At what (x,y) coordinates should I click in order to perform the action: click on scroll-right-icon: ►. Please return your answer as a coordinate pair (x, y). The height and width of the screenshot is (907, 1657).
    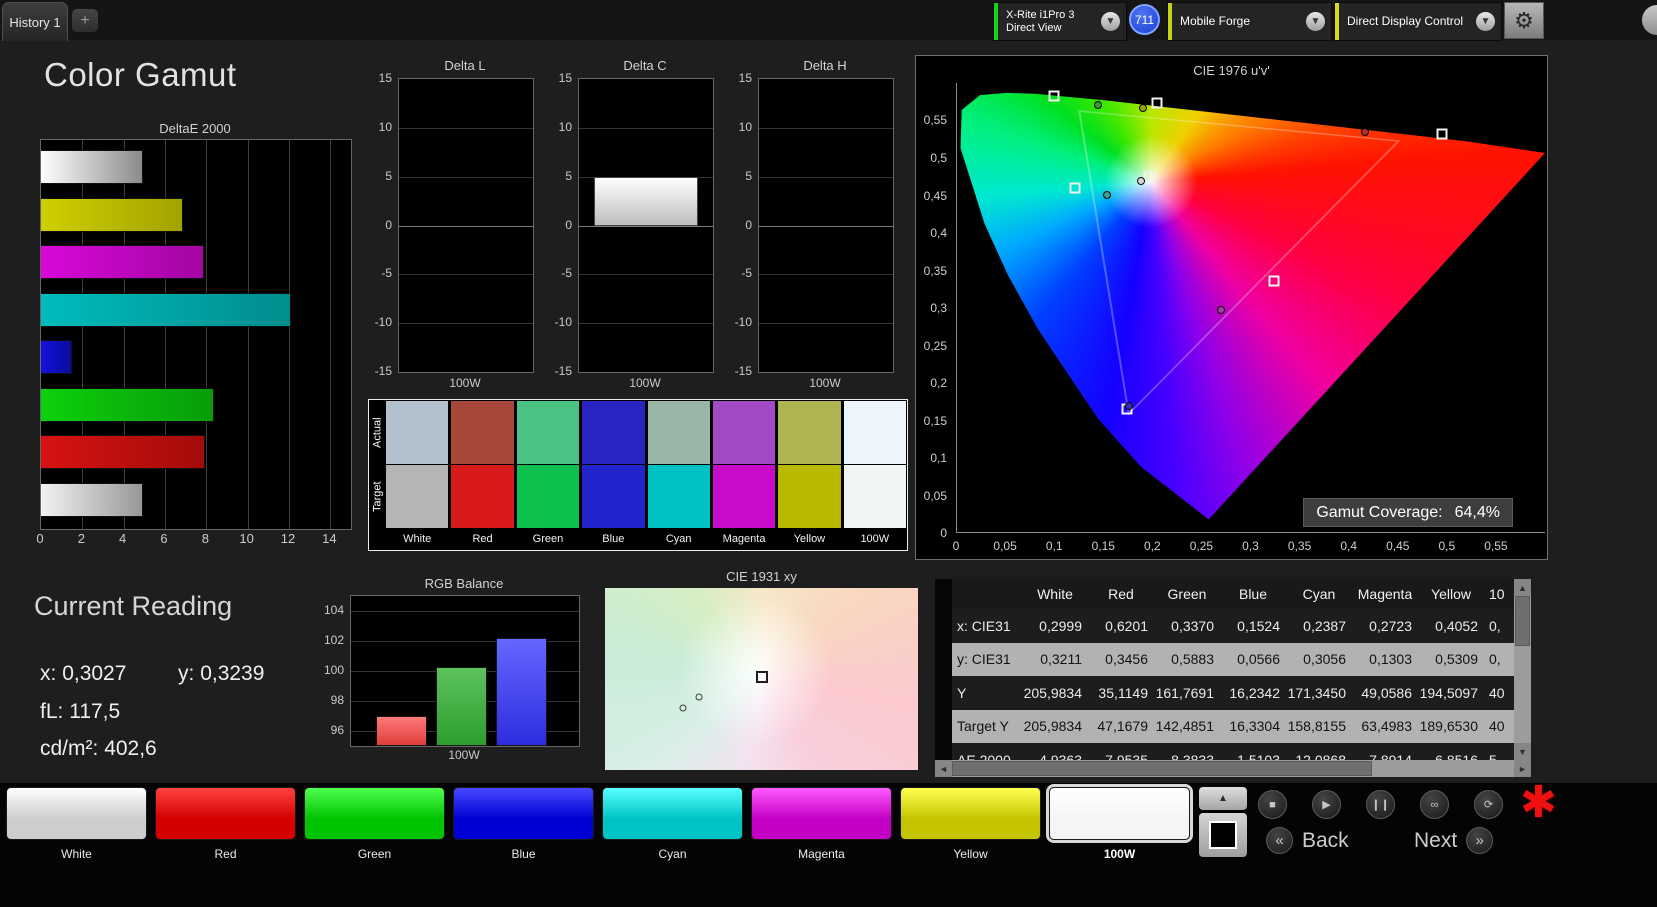
    Looking at the image, I should click on (1522, 768).